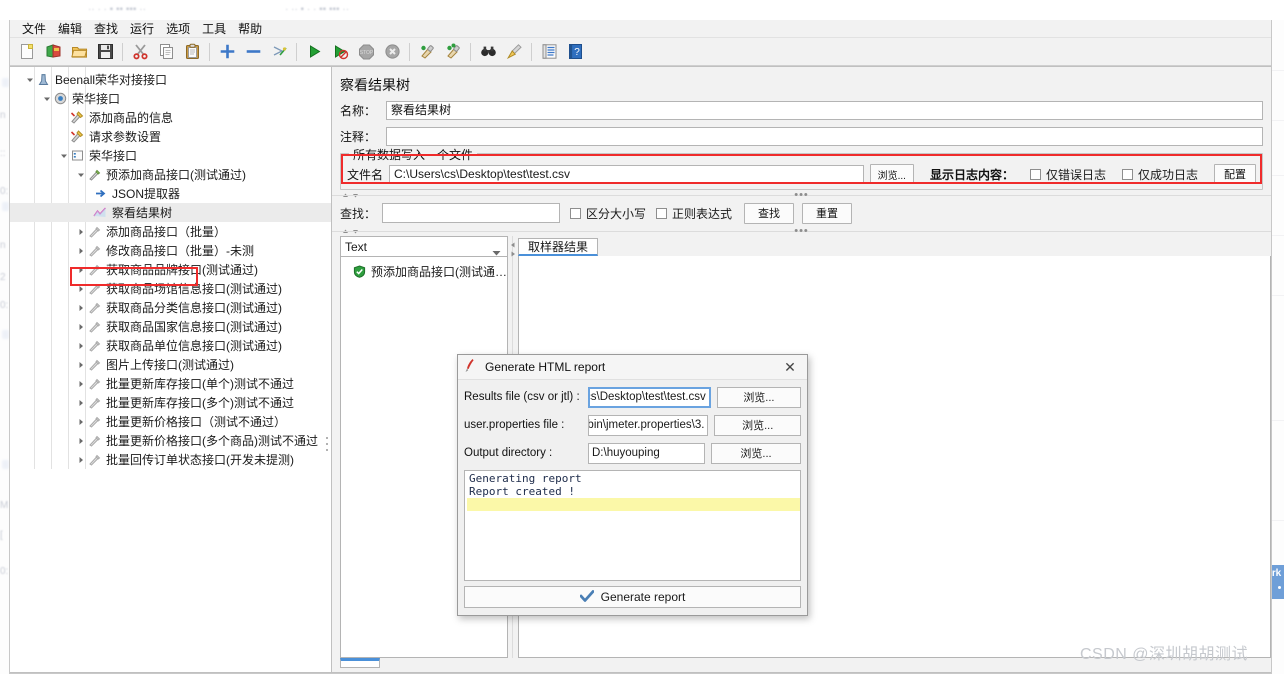 The width and height of the screenshot is (1284, 674). I want to click on tree-splitter-grip, so click(328, 444).